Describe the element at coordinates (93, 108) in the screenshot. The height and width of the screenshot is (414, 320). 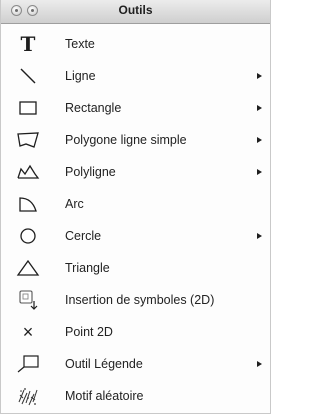
I see `menu-item-label: Rectangle` at that location.